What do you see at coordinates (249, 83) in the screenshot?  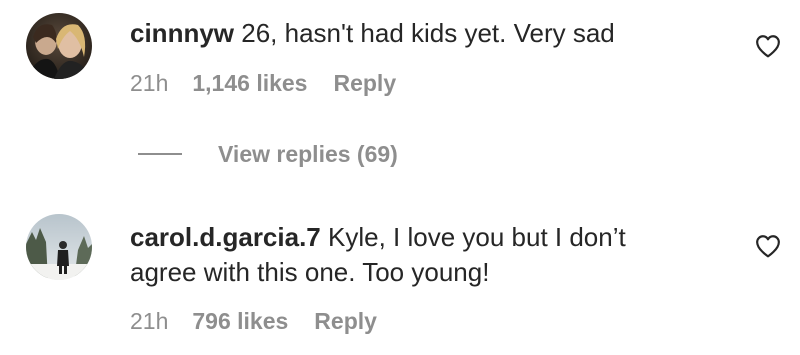 I see `likes-count: 1,146 likes` at bounding box center [249, 83].